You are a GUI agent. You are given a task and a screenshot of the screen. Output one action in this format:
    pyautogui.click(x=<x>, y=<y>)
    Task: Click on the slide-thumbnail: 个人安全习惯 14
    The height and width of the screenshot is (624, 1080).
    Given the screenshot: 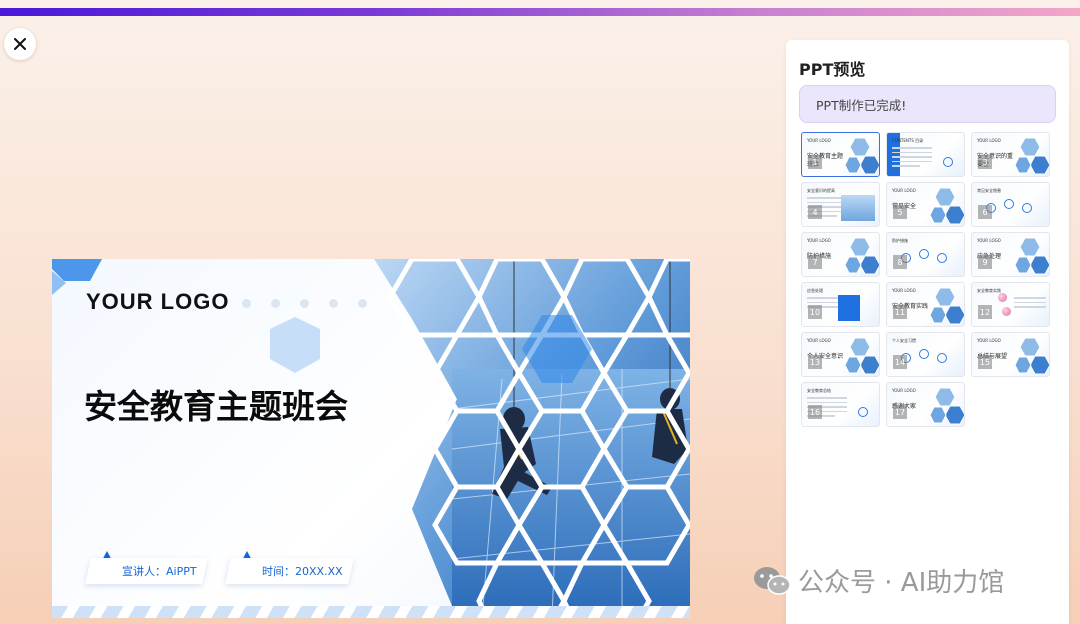 What is the action you would take?
    pyautogui.click(x=925, y=354)
    